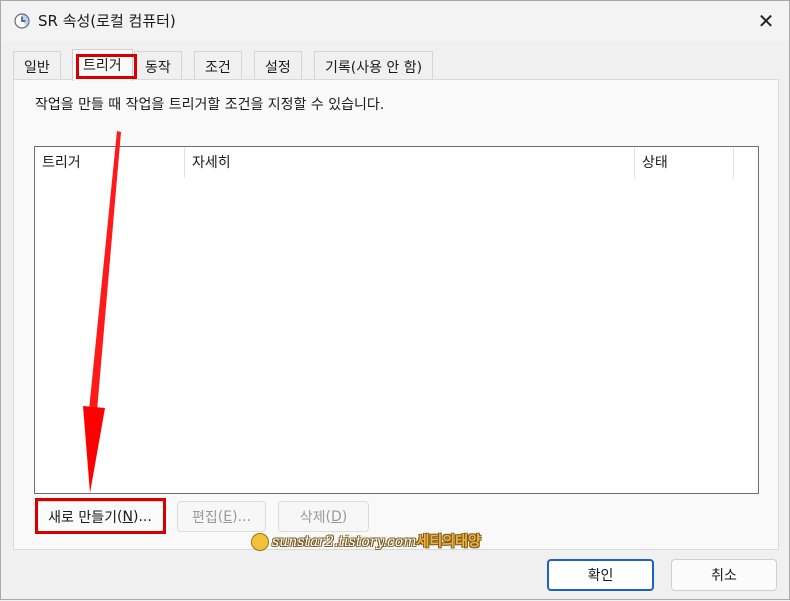  Describe the element at coordinates (410, 162) in the screenshot. I see `column-header-details: 자세히` at that location.